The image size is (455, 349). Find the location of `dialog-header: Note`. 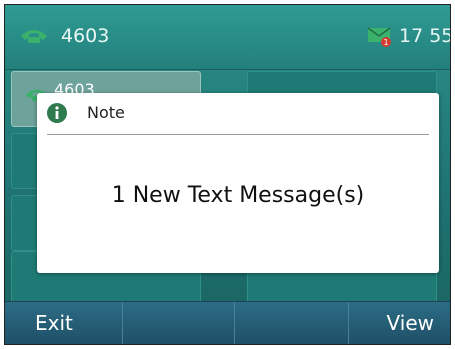

dialog-header: Note is located at coordinates (238, 113).